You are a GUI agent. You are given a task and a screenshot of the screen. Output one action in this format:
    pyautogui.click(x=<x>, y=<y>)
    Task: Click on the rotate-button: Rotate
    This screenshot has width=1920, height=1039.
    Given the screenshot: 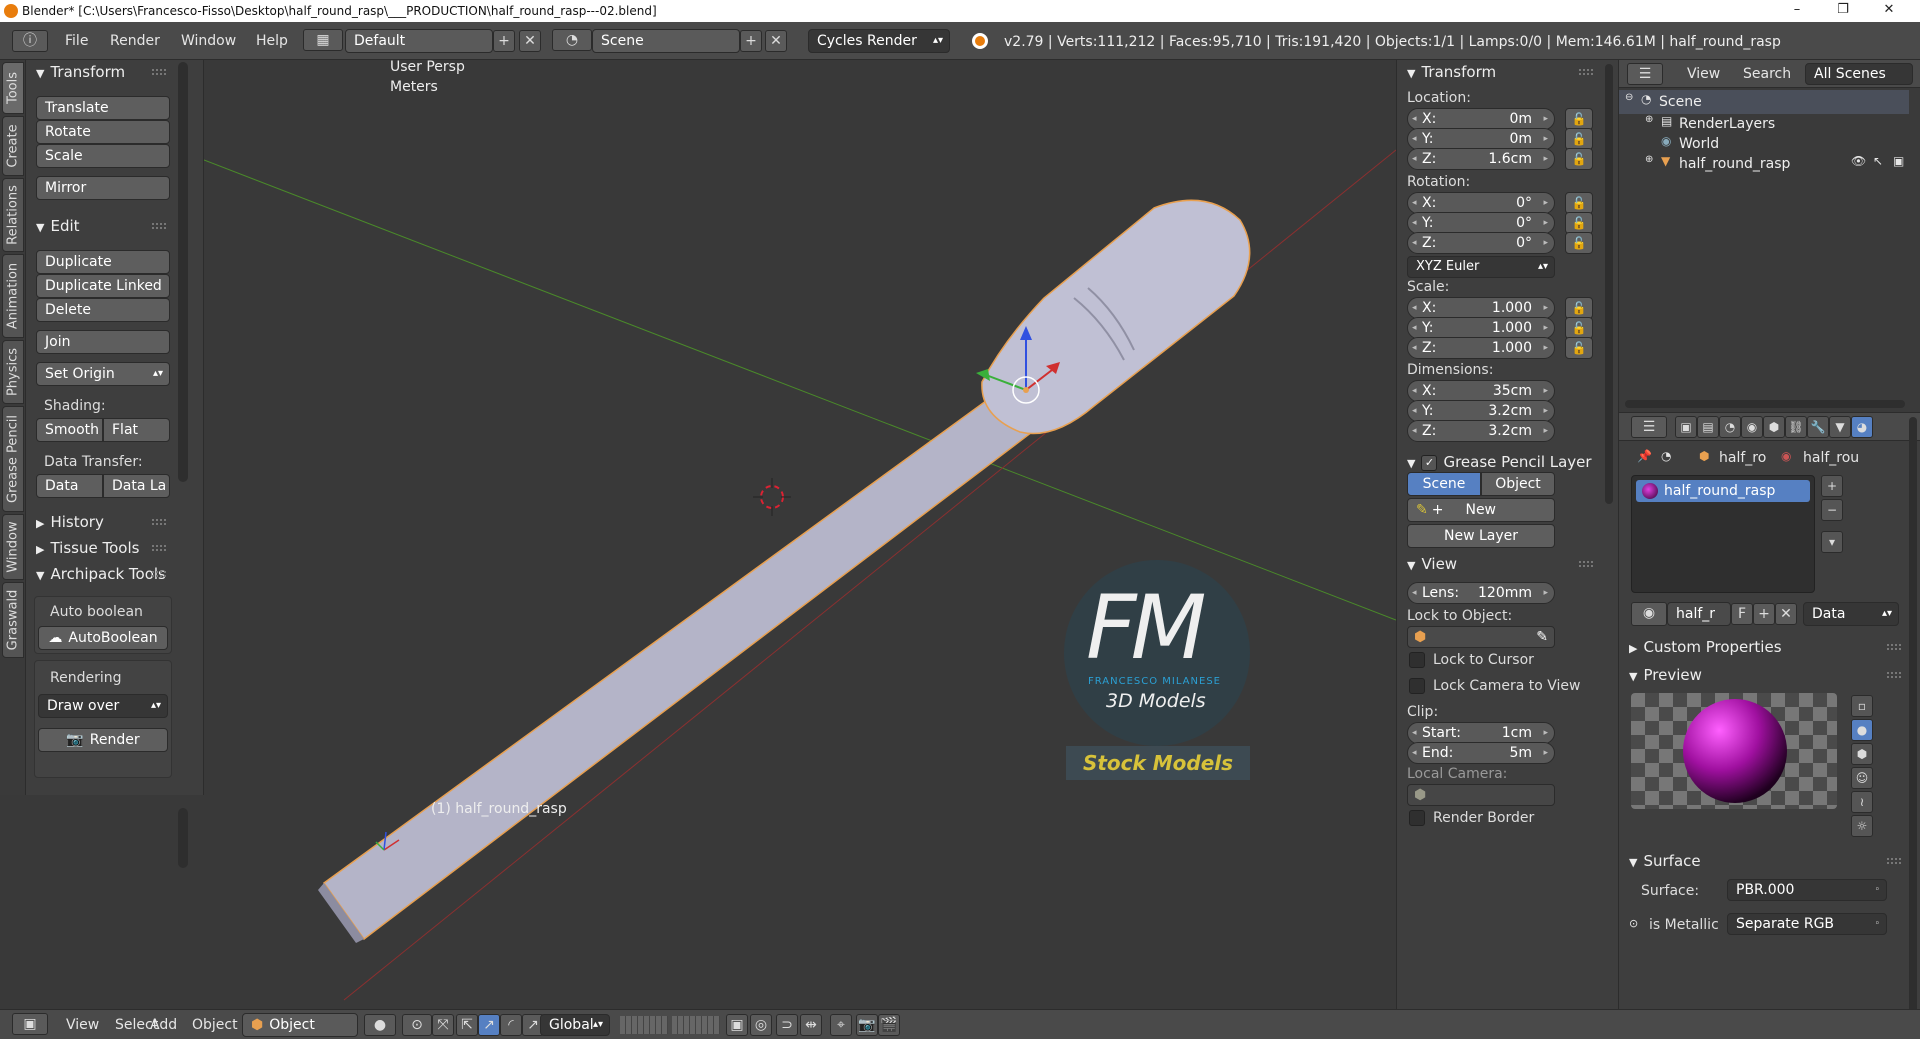 What is the action you would take?
    pyautogui.click(x=103, y=132)
    